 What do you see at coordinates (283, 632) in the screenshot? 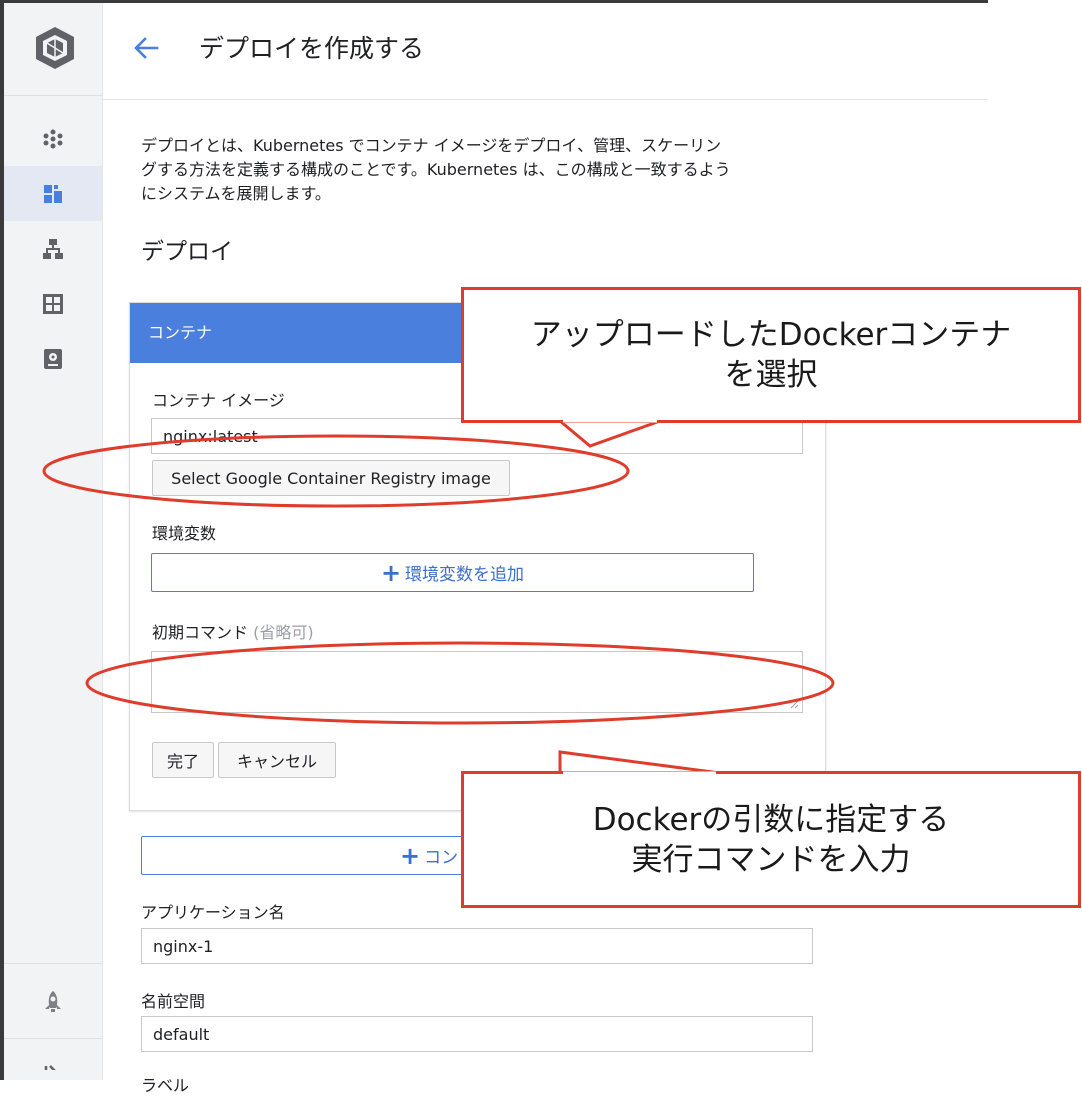
I see `optional-hint: (省略可)` at bounding box center [283, 632].